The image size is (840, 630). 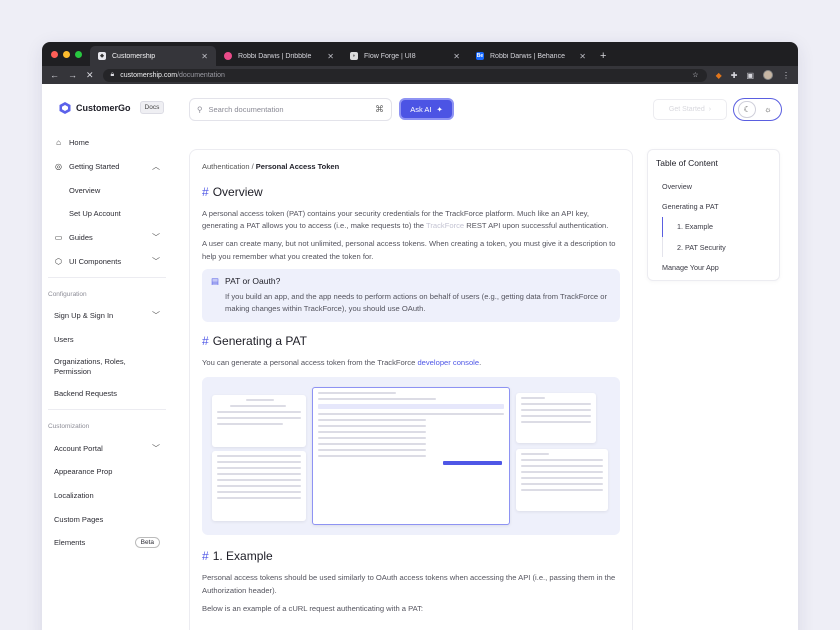 What do you see at coordinates (103, 107) in the screenshot?
I see `brand-name: CustomerGo` at bounding box center [103, 107].